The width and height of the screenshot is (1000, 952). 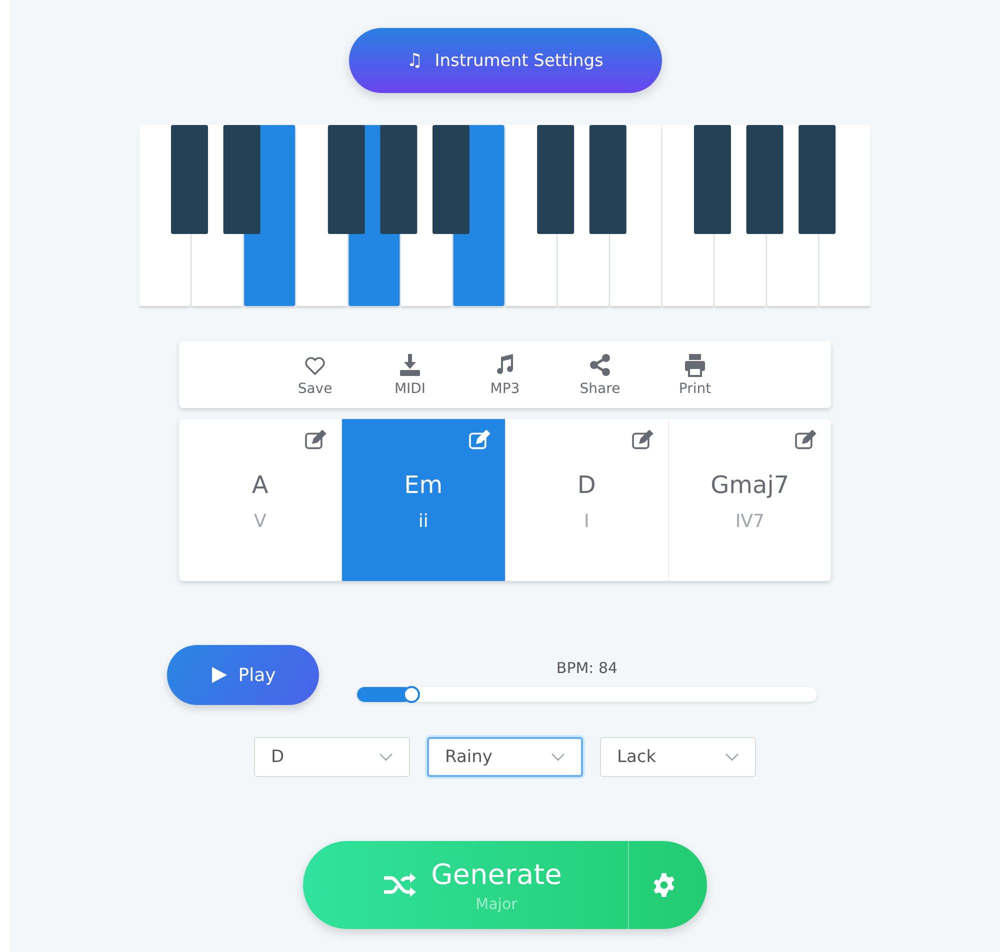 What do you see at coordinates (332, 757) in the screenshot?
I see `dropdown: D` at bounding box center [332, 757].